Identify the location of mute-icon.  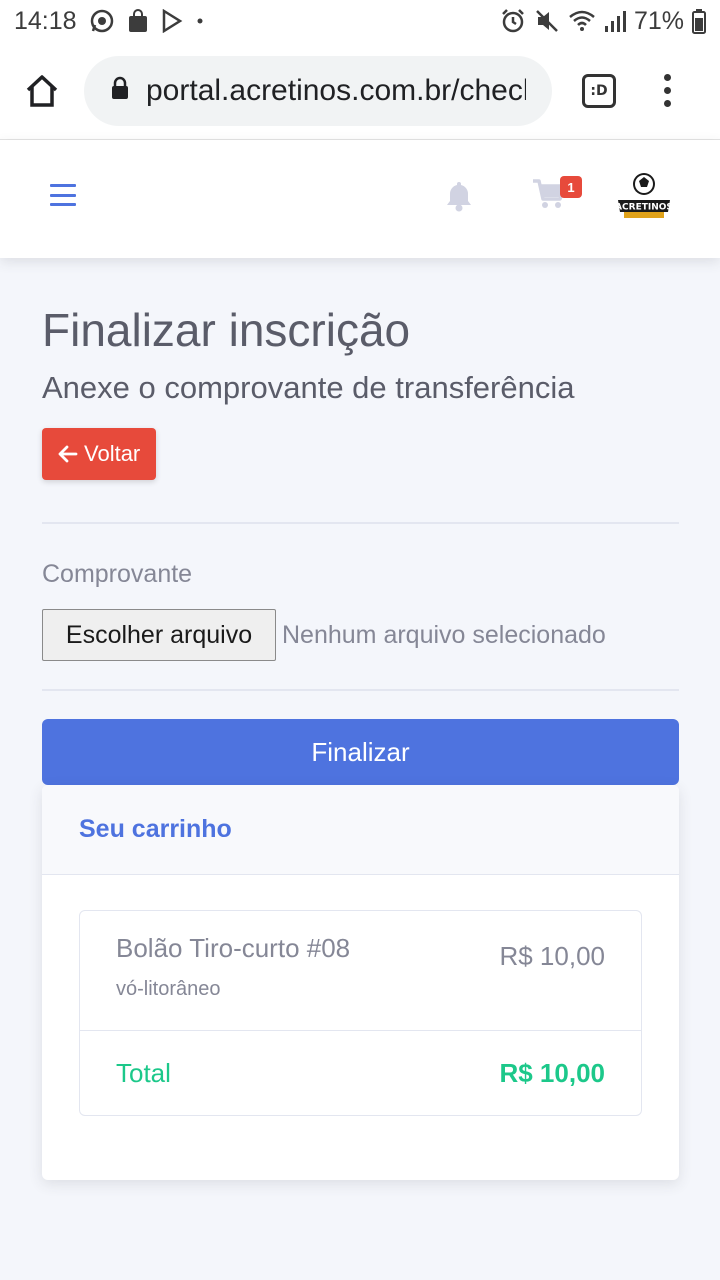
(547, 21).